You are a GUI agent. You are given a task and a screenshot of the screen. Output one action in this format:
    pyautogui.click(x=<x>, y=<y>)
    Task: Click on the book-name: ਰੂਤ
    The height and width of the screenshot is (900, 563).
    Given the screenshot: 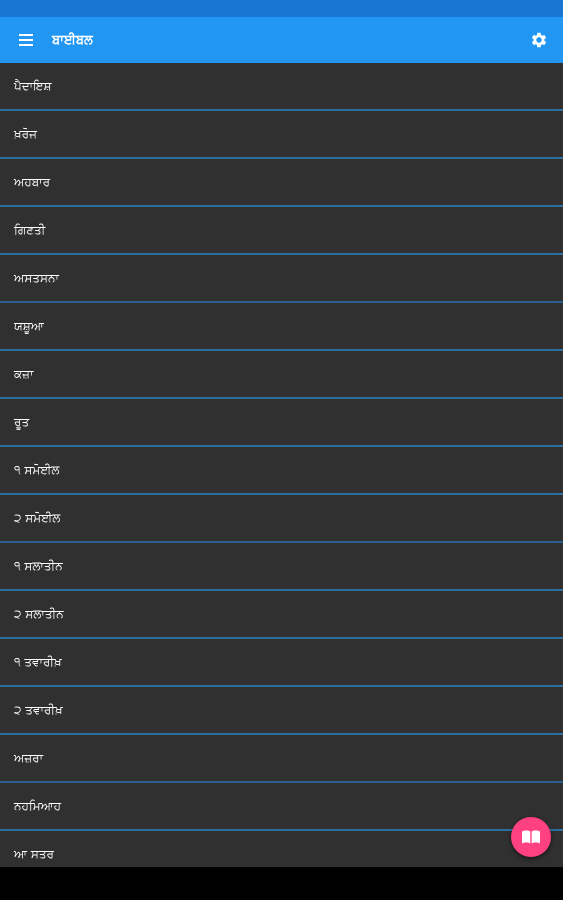 What is the action you would take?
    pyautogui.click(x=22, y=421)
    